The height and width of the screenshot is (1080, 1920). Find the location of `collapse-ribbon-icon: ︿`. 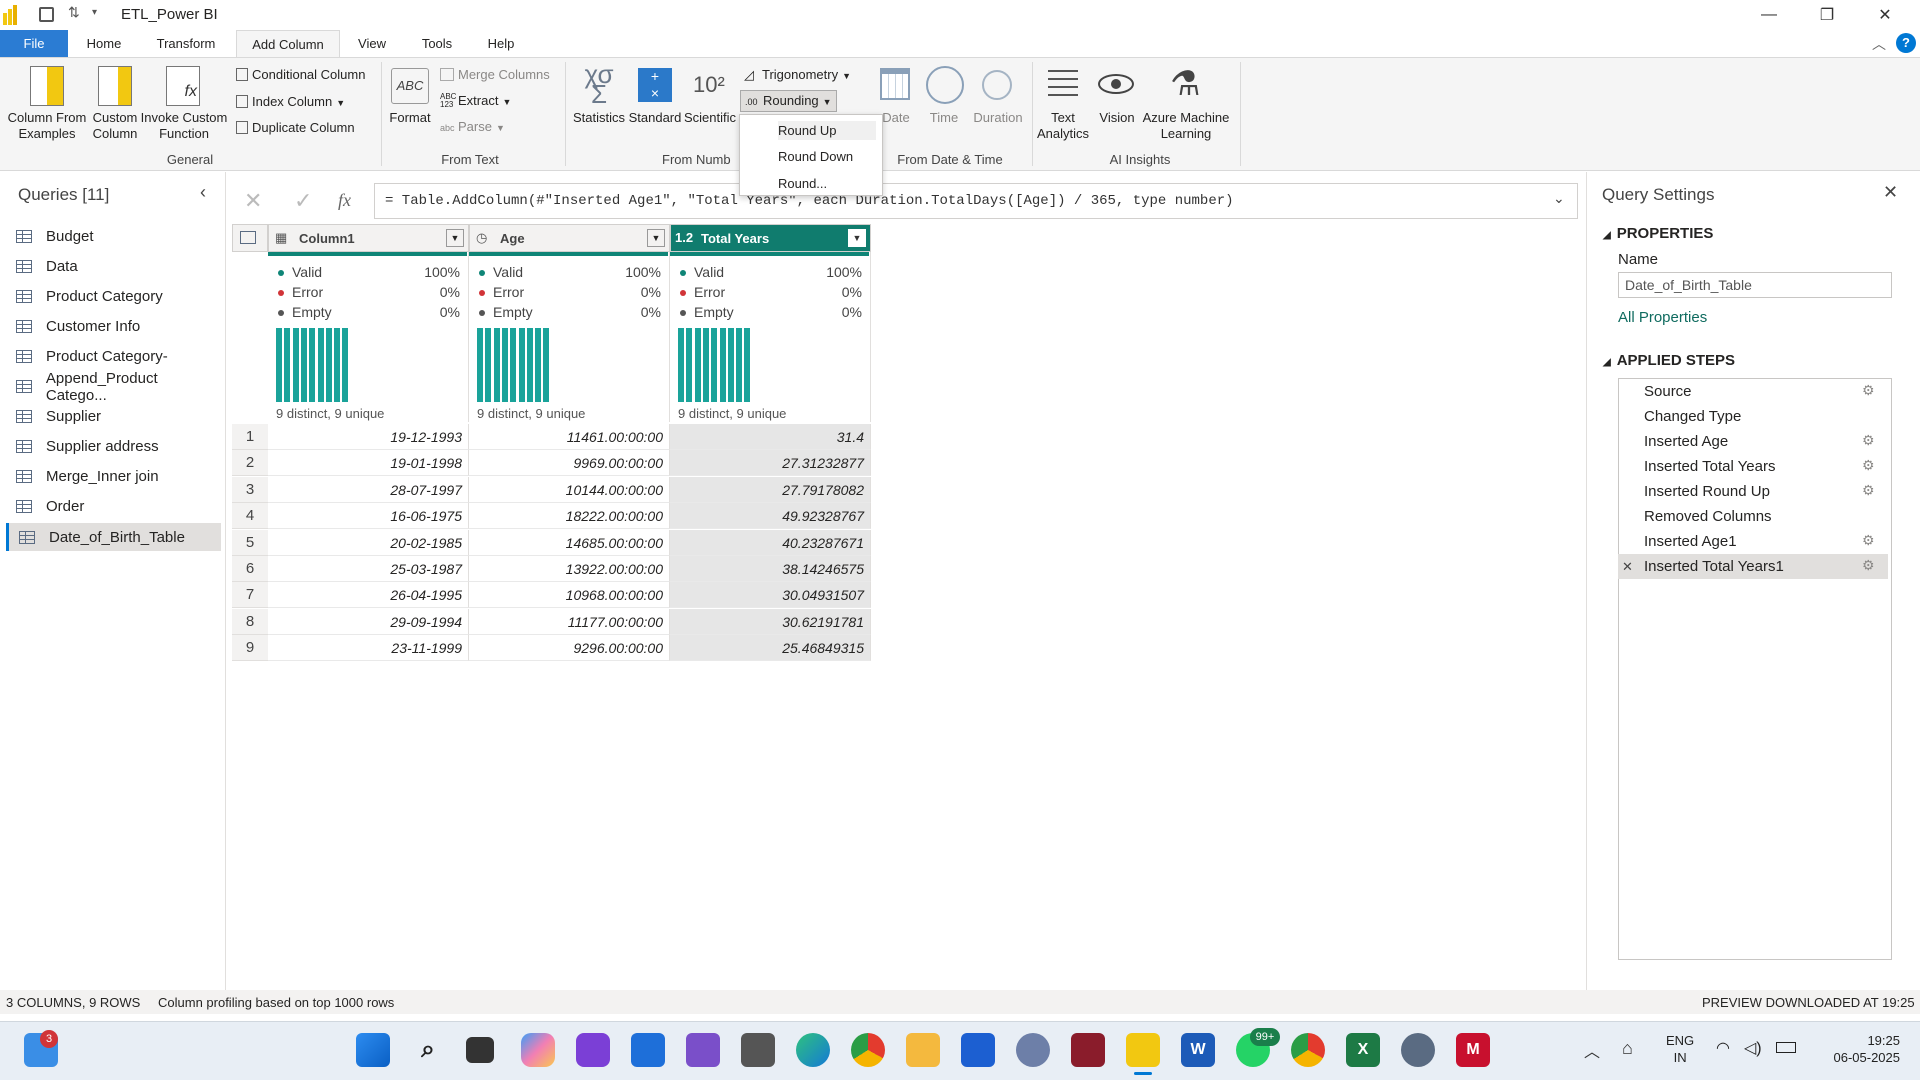

collapse-ribbon-icon: ︿ is located at coordinates (1879, 44).